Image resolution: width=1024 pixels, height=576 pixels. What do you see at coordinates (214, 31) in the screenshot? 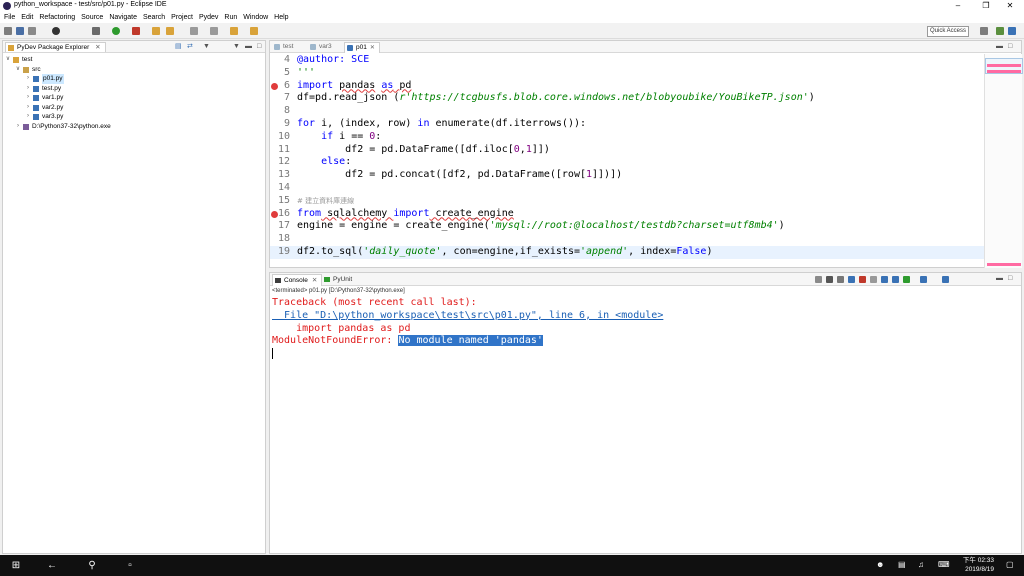
I see `previous-annotation-icon` at bounding box center [214, 31].